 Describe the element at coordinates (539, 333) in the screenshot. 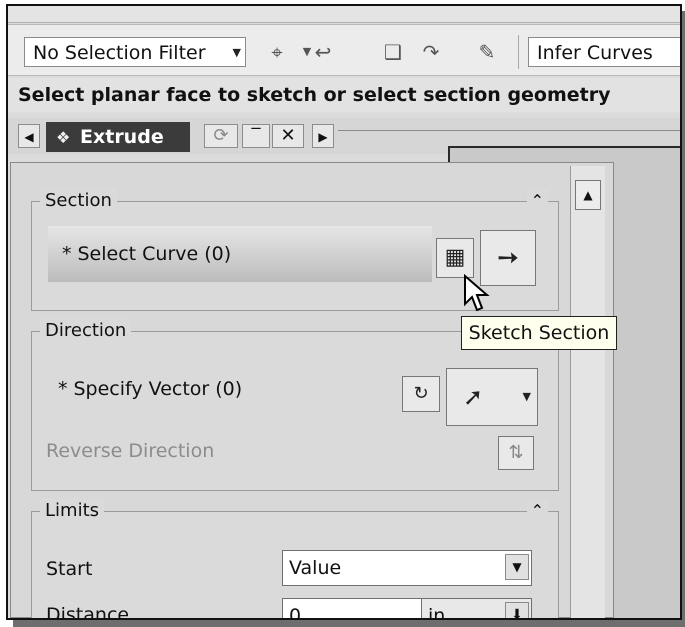

I see `sketch-section-tooltip: Sketch Section` at that location.